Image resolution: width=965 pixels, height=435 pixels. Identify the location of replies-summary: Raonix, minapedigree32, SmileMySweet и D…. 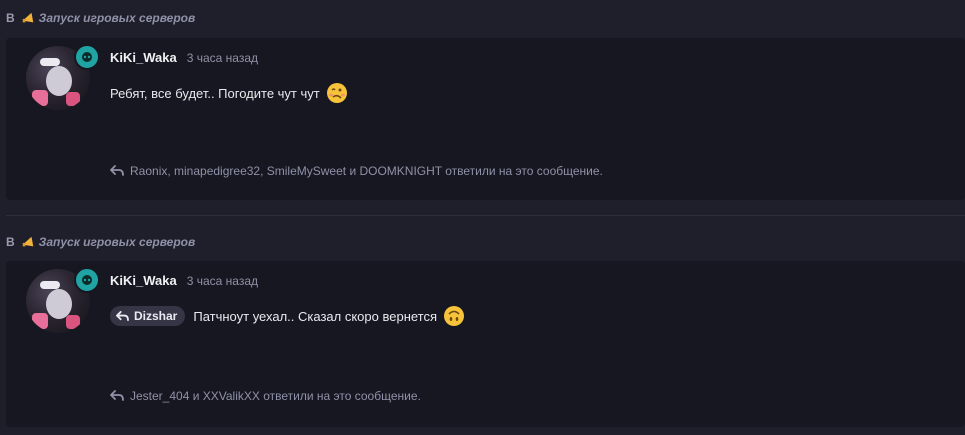
(356, 171).